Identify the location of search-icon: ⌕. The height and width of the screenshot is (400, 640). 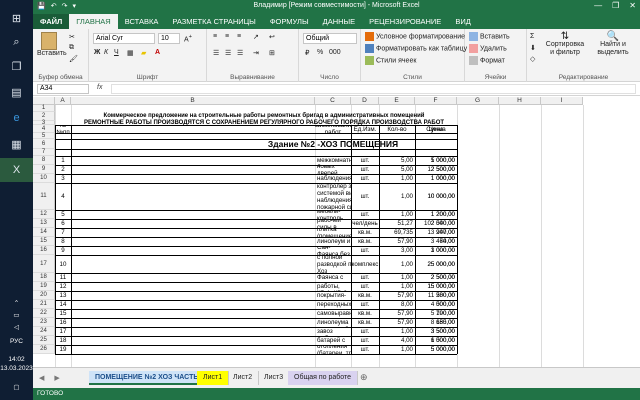
(16, 42).